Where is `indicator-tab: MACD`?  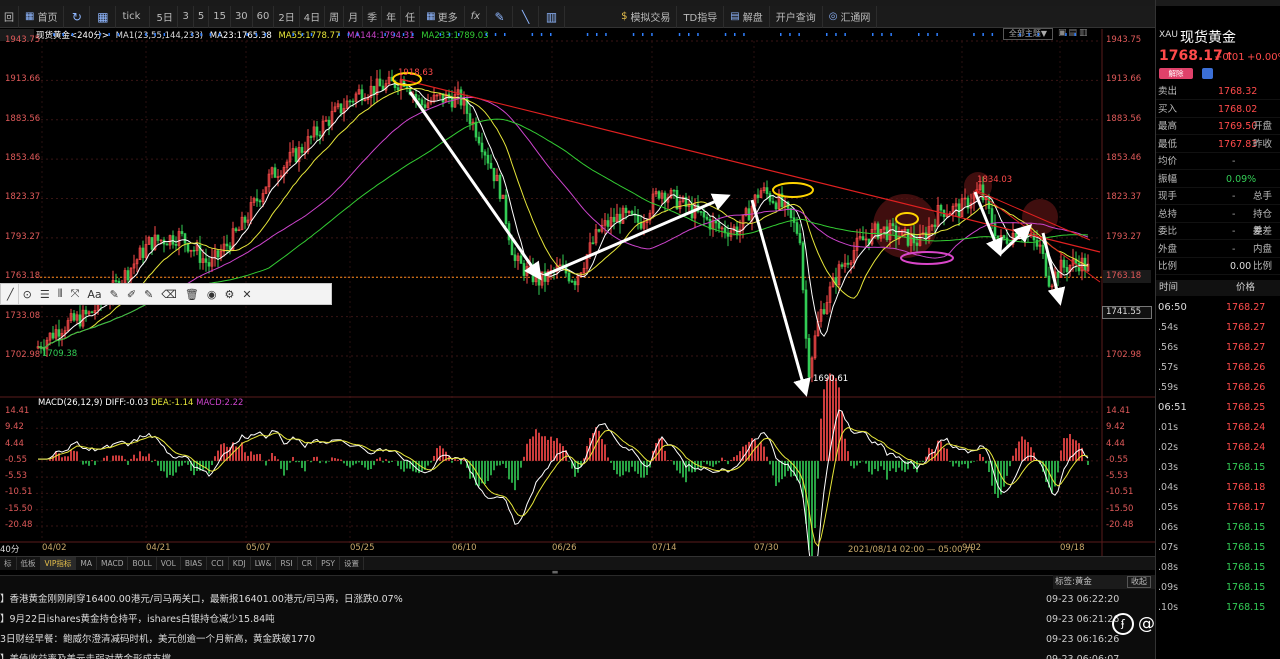
indicator-tab: MACD is located at coordinates (113, 563).